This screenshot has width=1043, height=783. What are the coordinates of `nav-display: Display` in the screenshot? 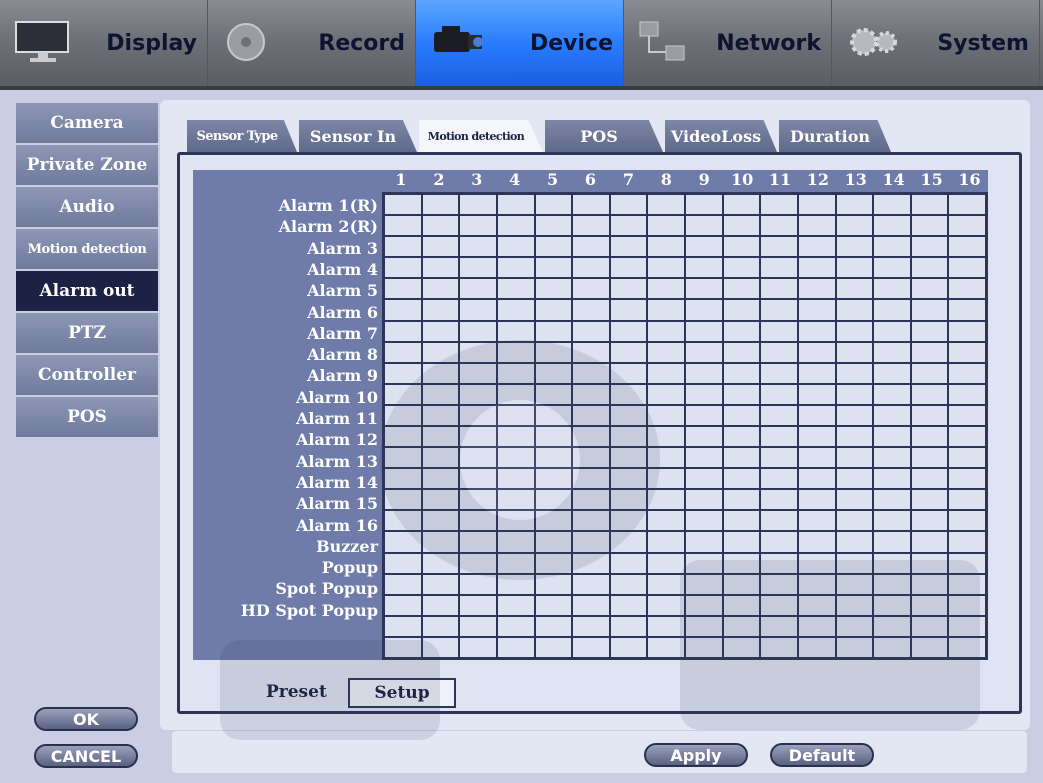 It's located at (104, 43).